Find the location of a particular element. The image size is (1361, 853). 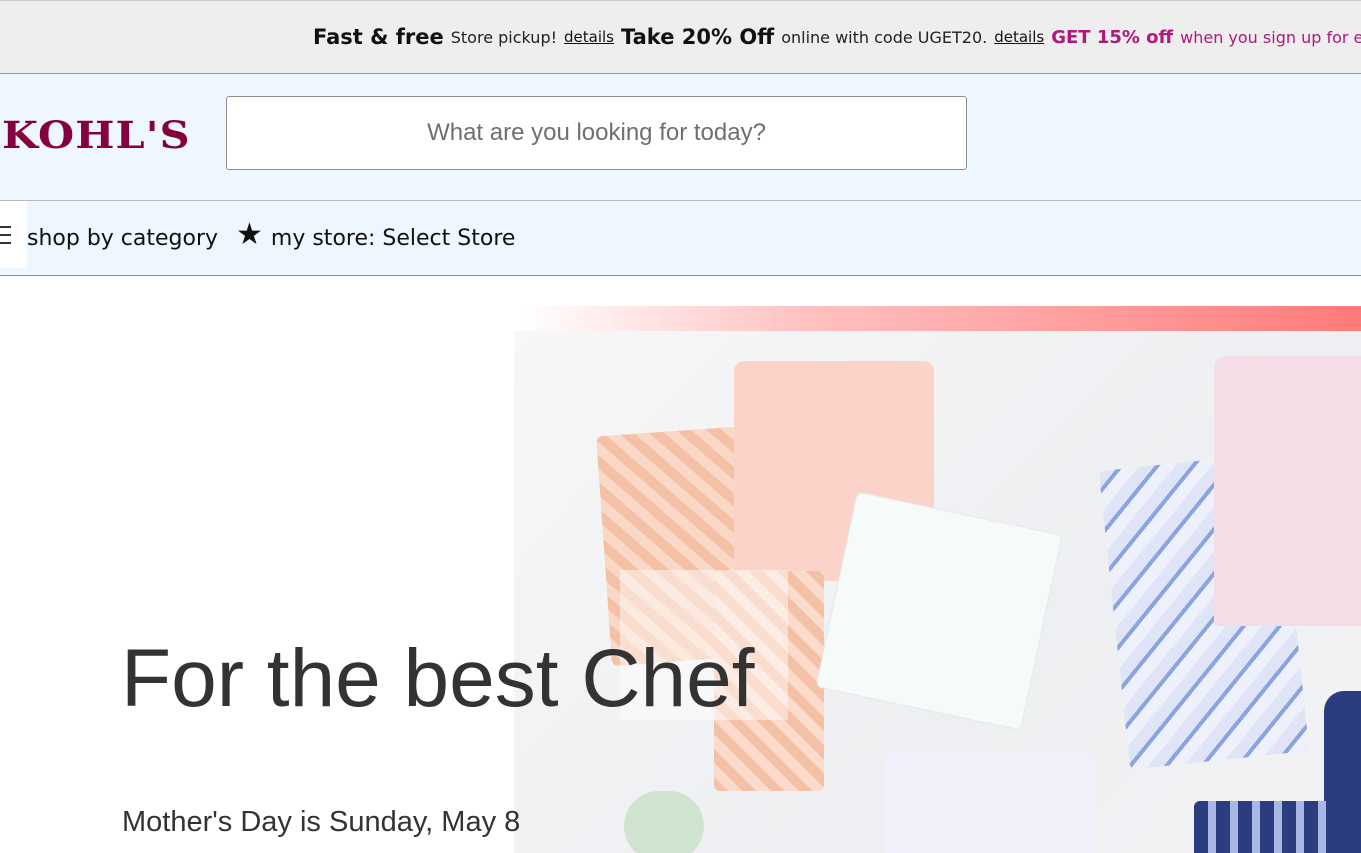

site-header: KOHL'S is located at coordinates (680, 137).